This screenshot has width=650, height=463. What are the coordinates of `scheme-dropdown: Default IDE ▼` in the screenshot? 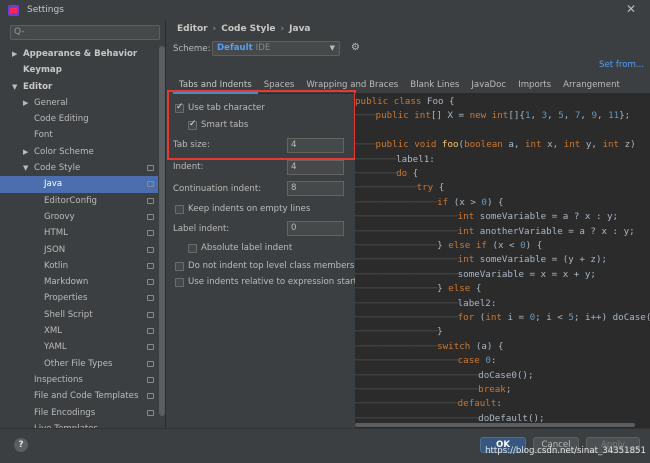 It's located at (276, 48).